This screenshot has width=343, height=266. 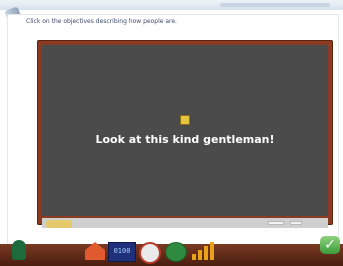 I want to click on sponge-icon, so click(x=59, y=224).